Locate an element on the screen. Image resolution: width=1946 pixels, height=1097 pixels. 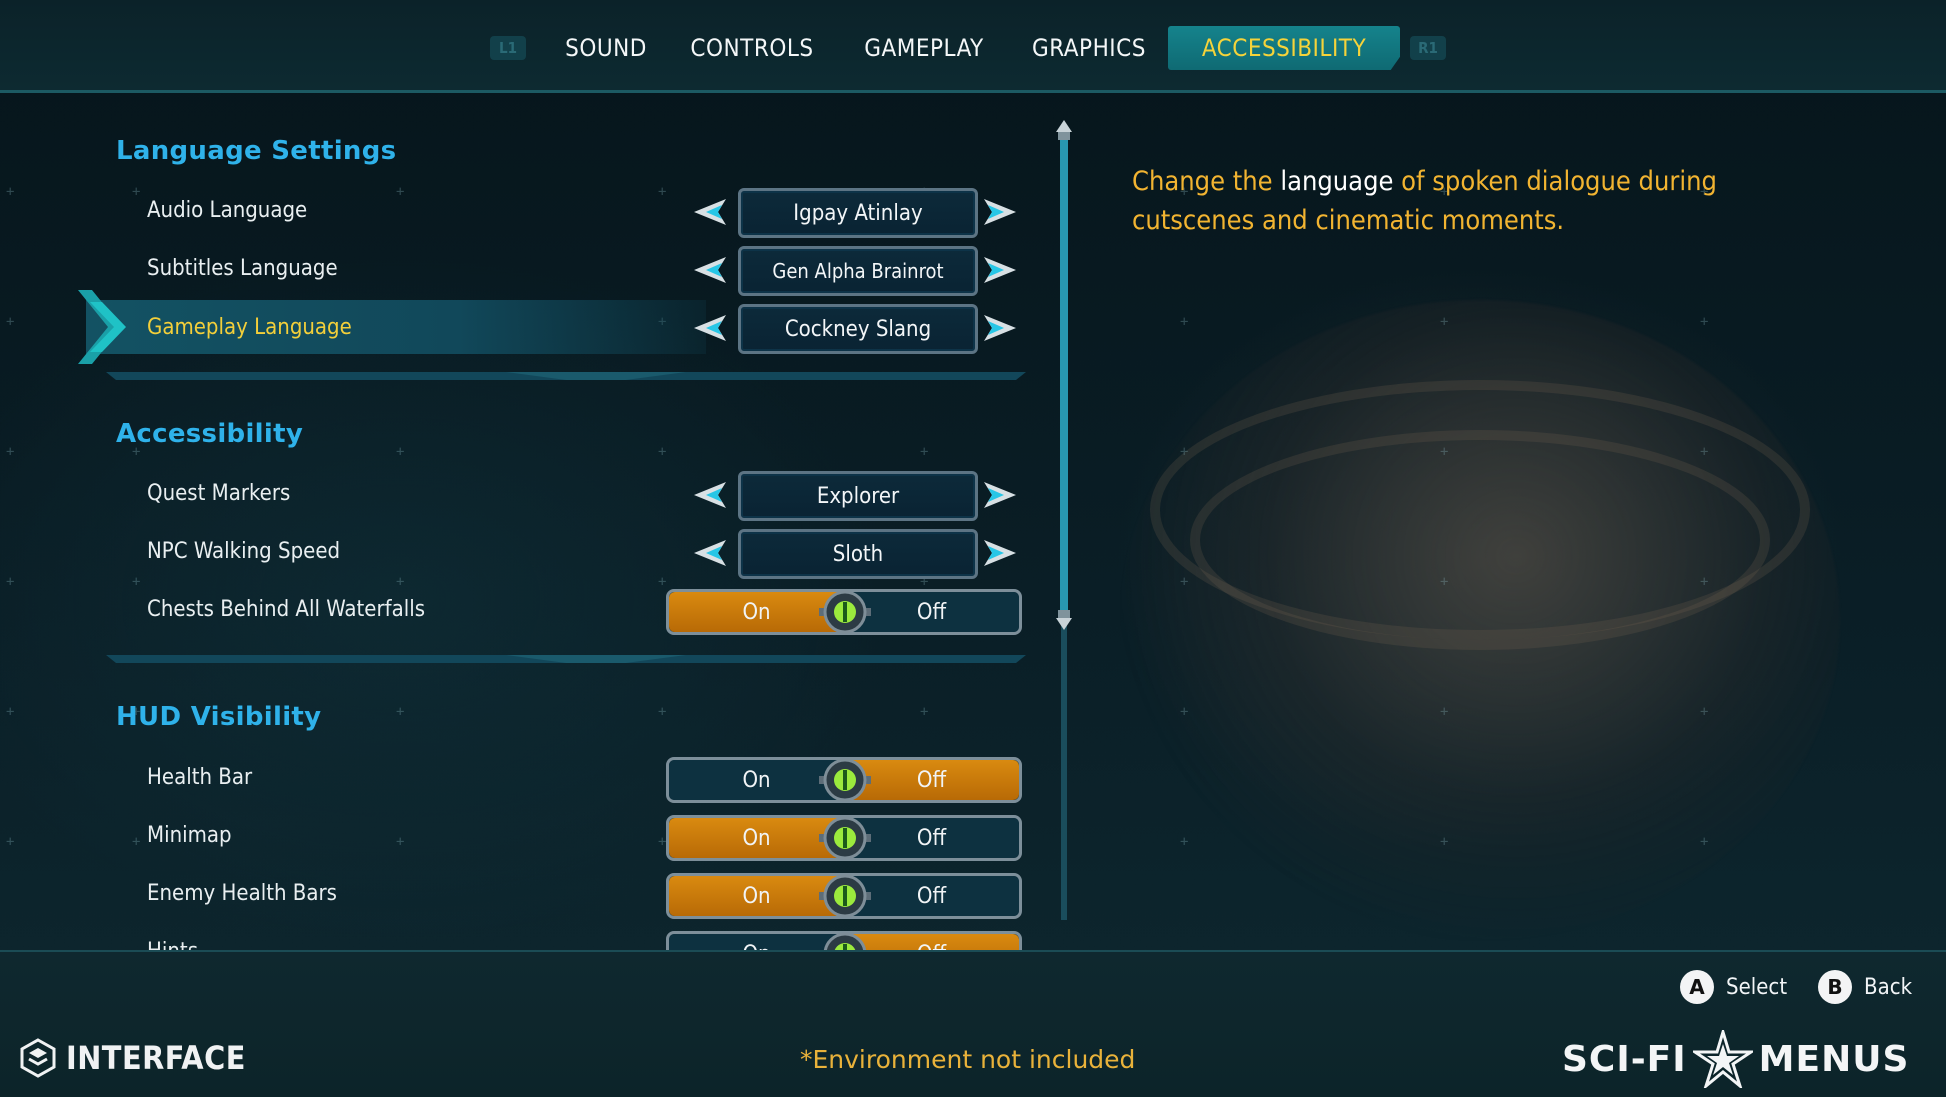
npc-walking-speed-selector: Sloth is located at coordinates (855, 554).